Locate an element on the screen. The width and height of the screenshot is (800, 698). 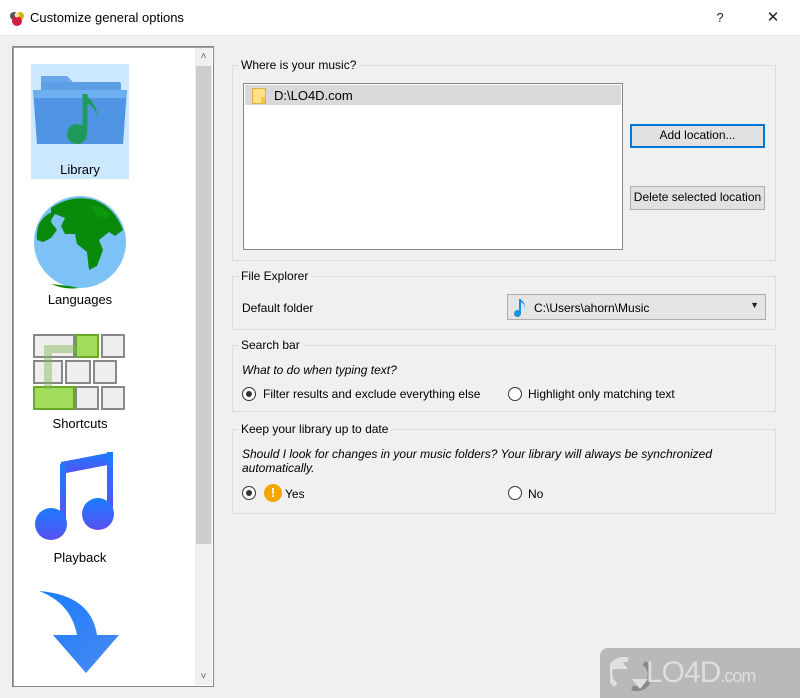
default-folder-select: C:\Users\ahorn\Music ▼ is located at coordinates (636, 307).